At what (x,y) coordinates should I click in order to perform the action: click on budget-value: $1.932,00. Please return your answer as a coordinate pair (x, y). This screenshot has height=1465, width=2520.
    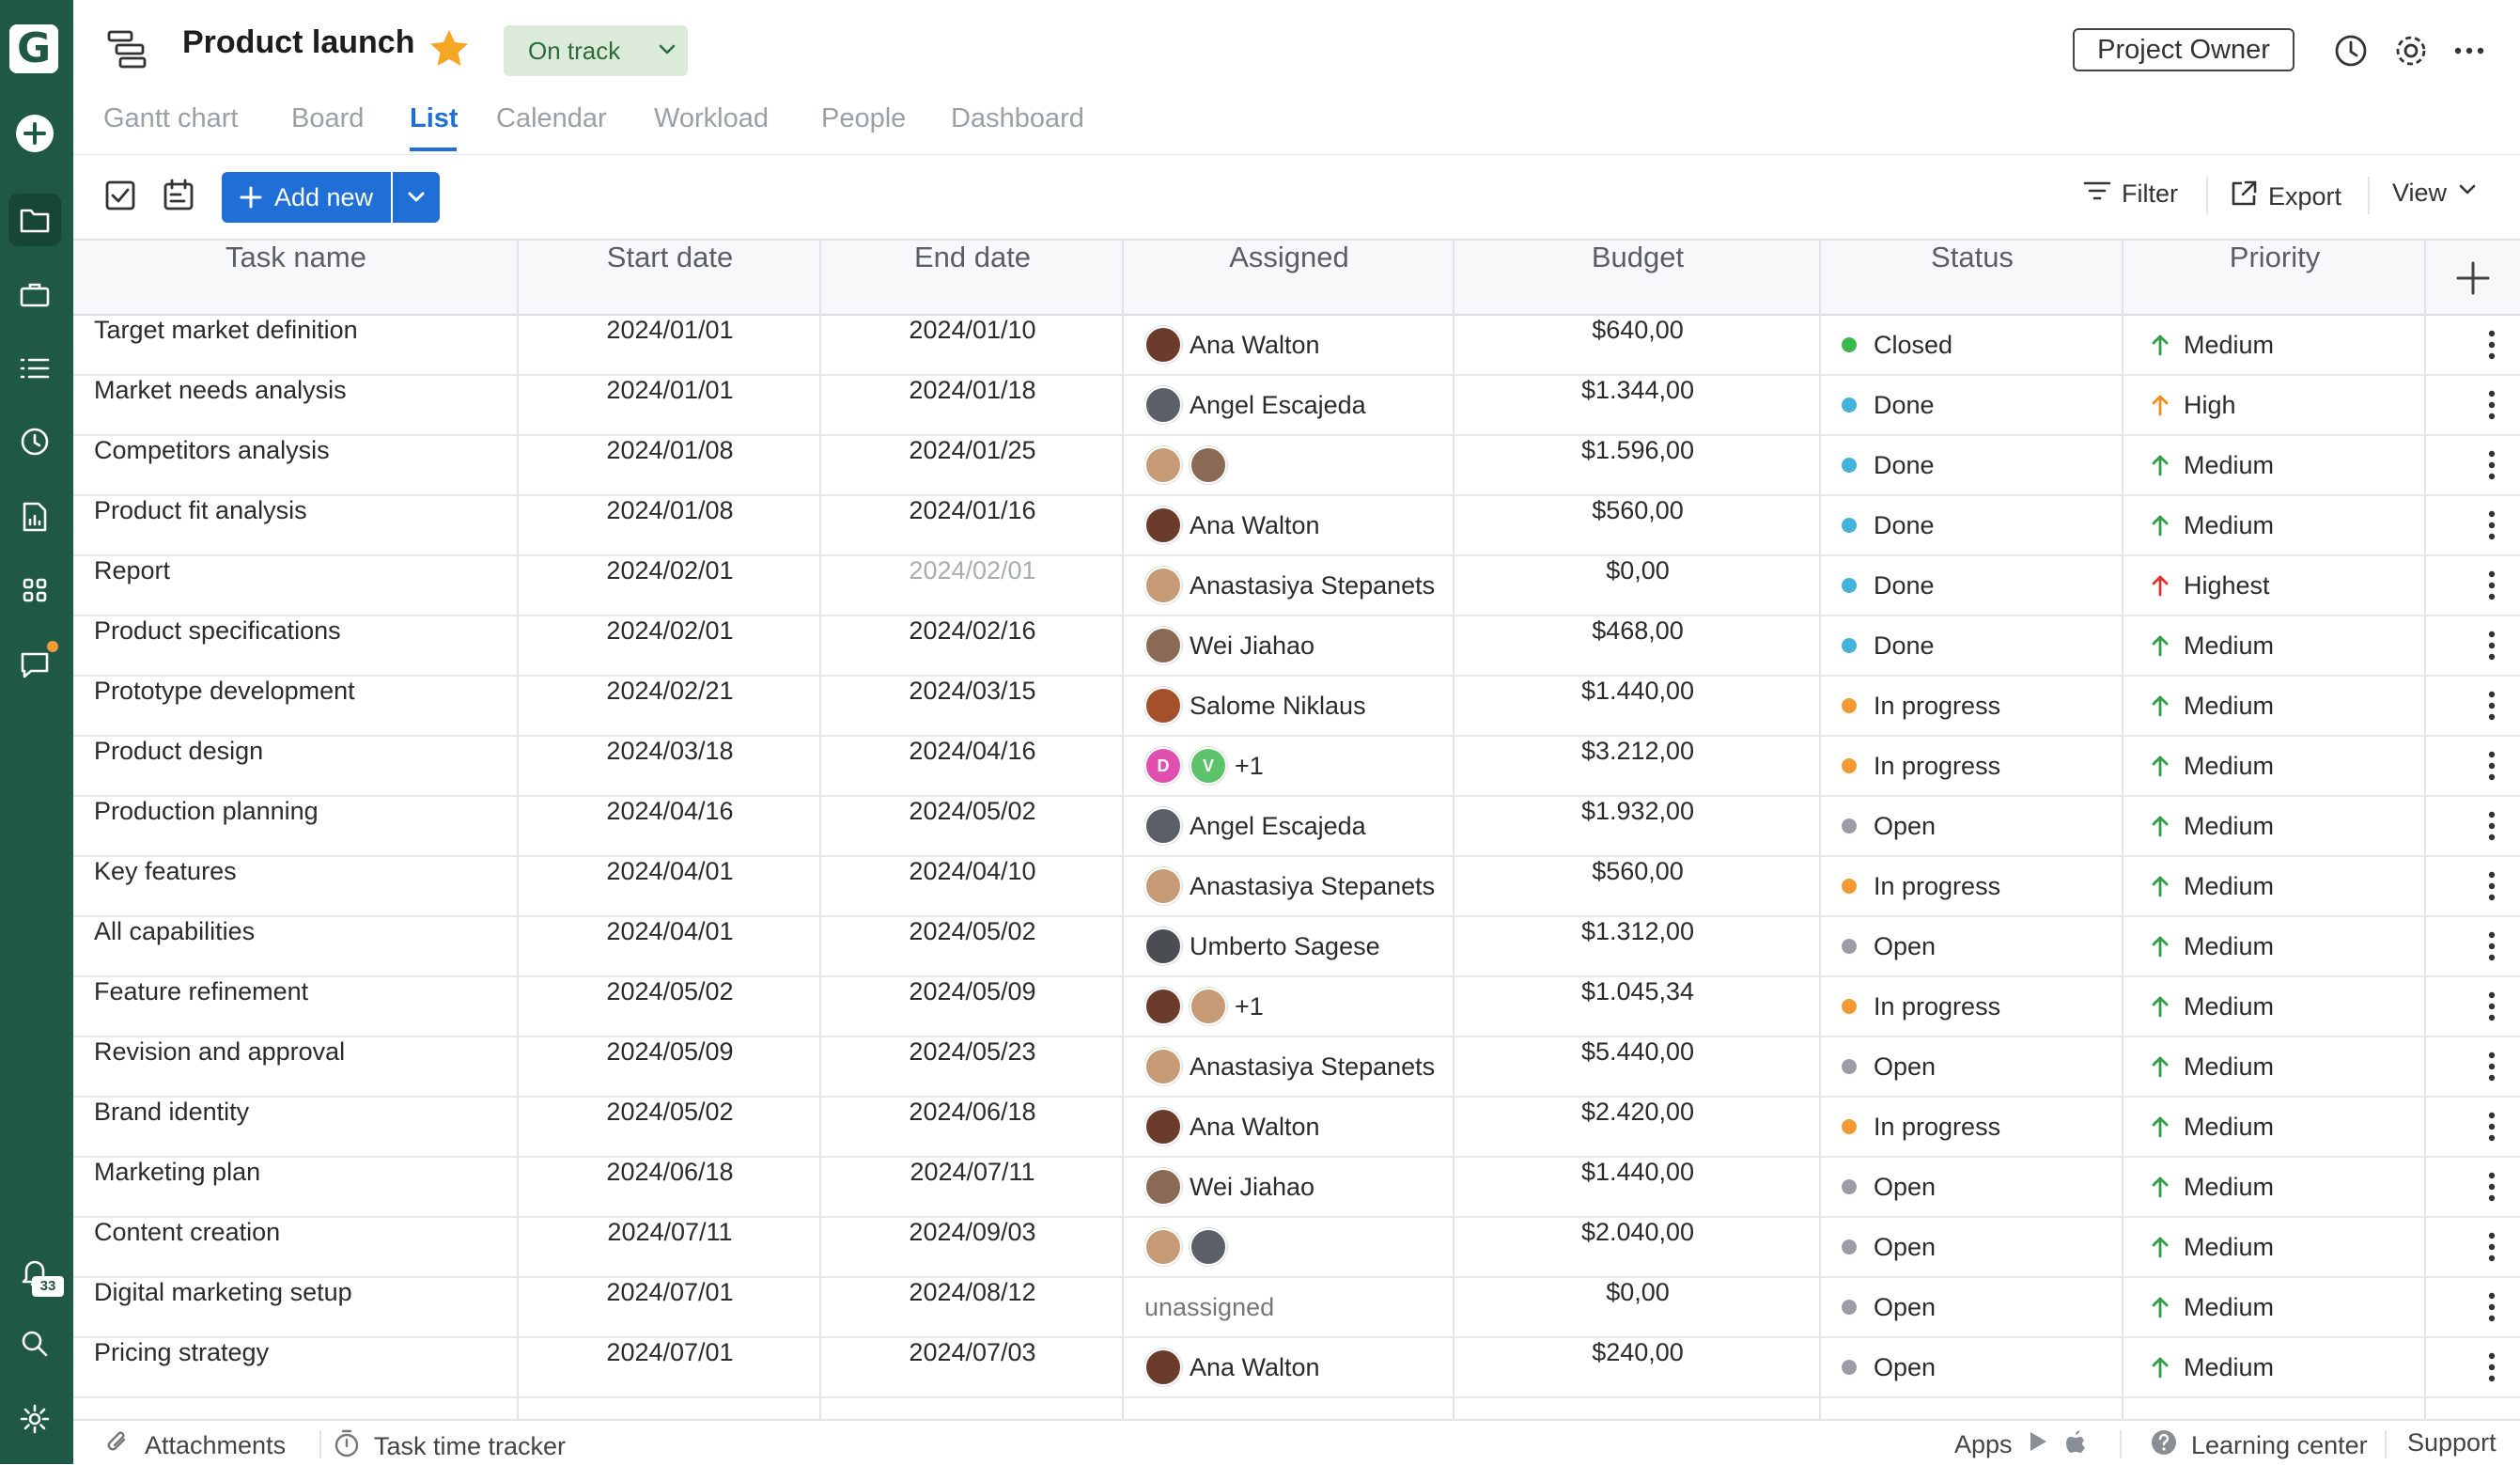
    Looking at the image, I should click on (1637, 826).